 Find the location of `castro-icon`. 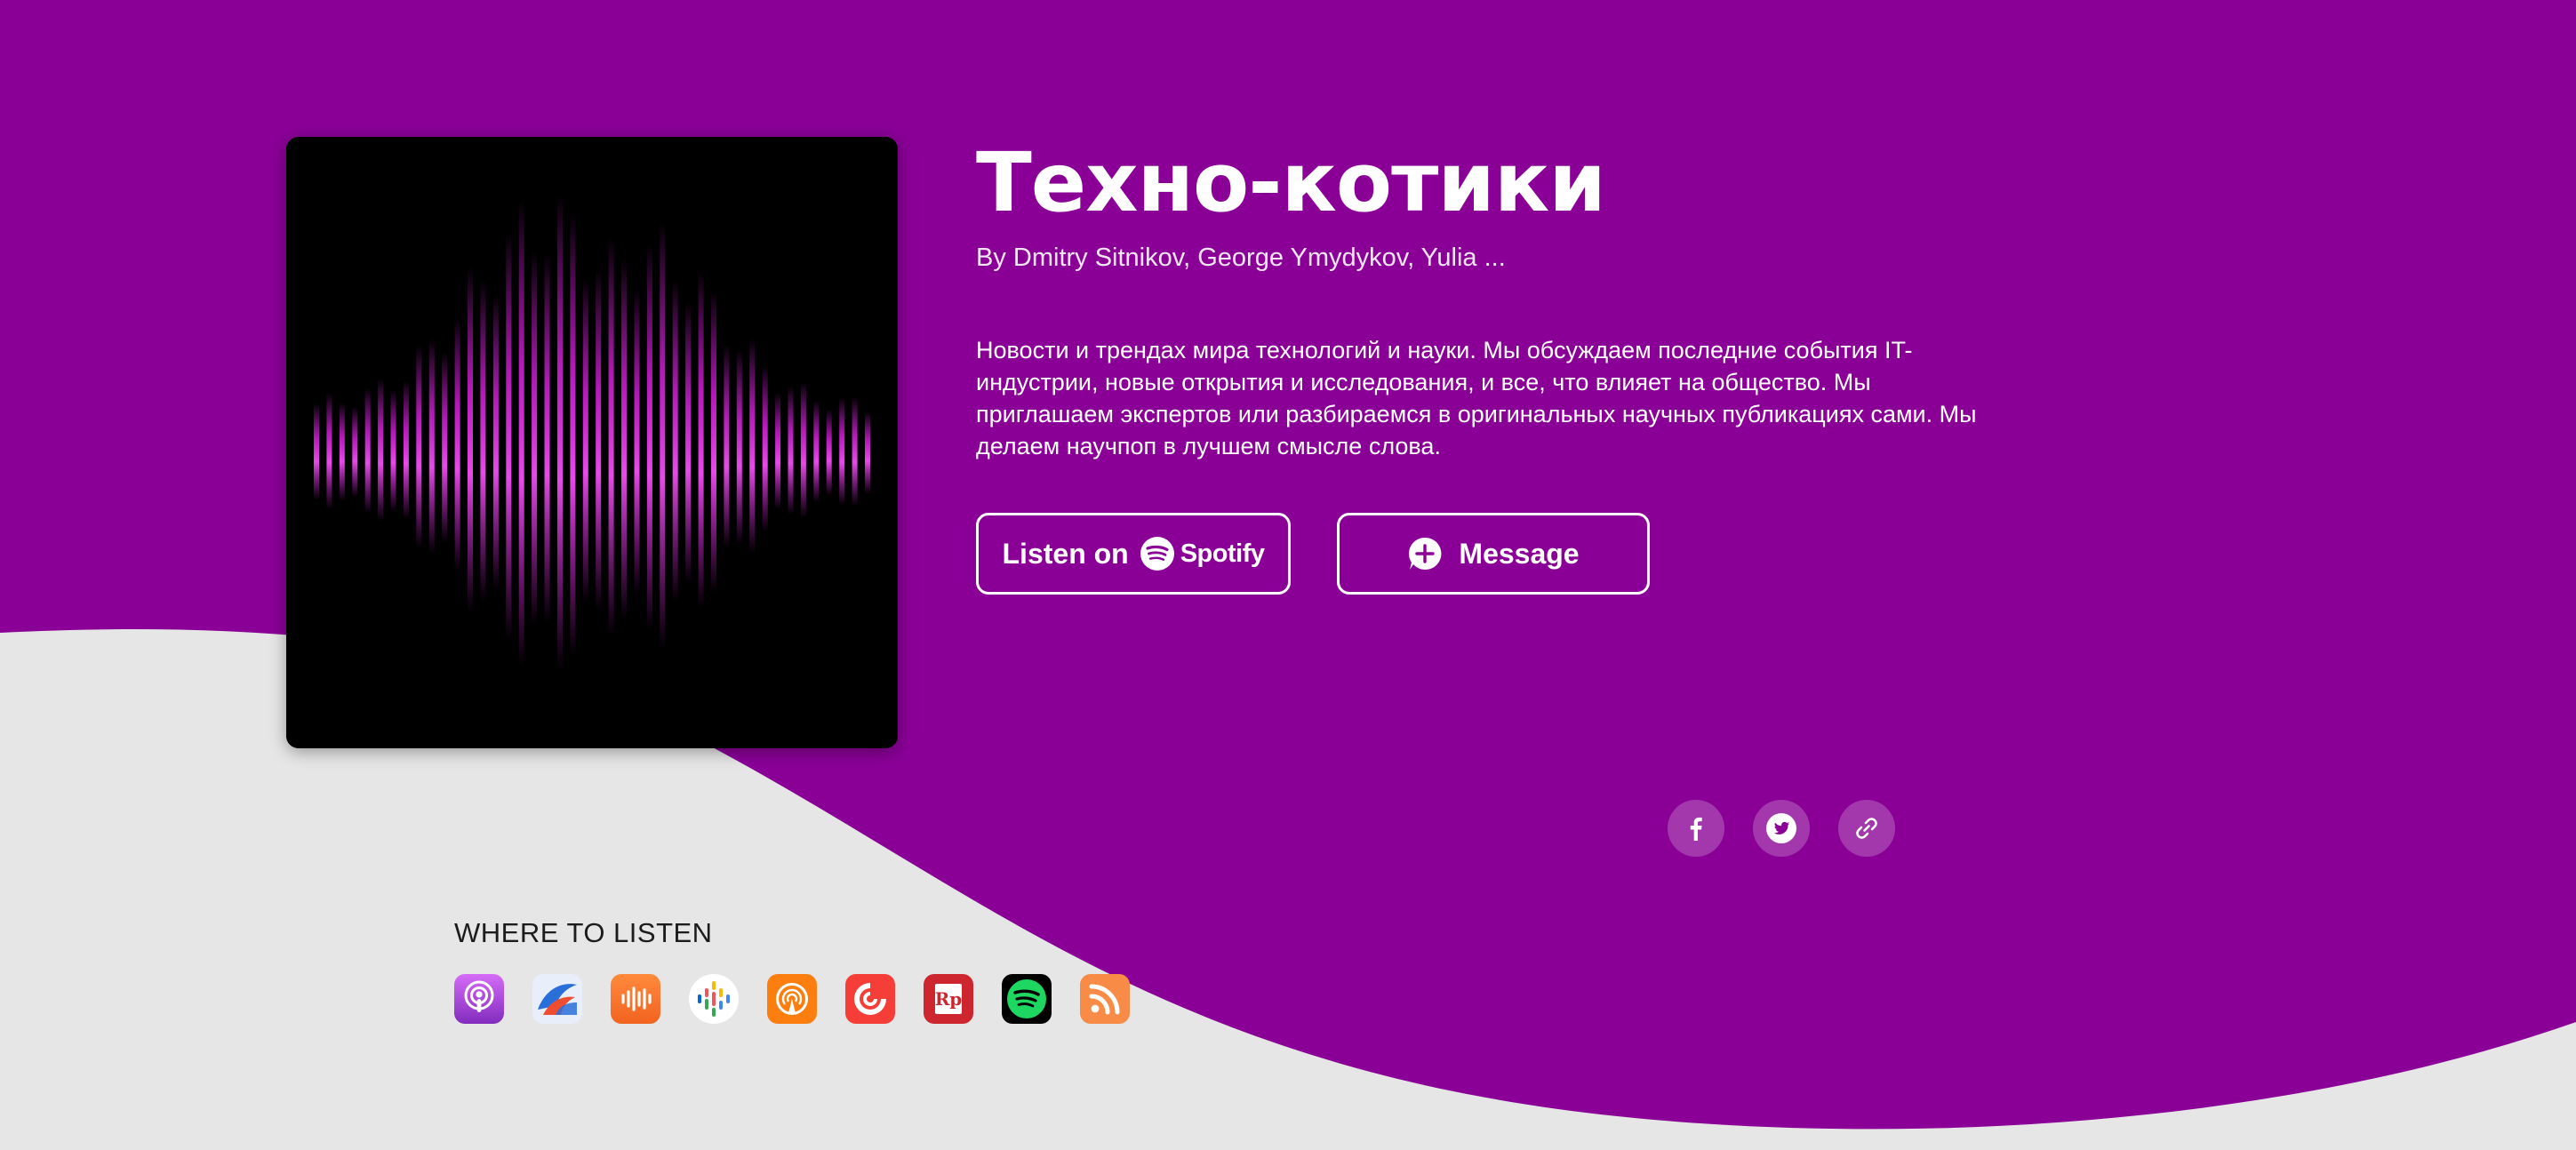

castro-icon is located at coordinates (636, 998).